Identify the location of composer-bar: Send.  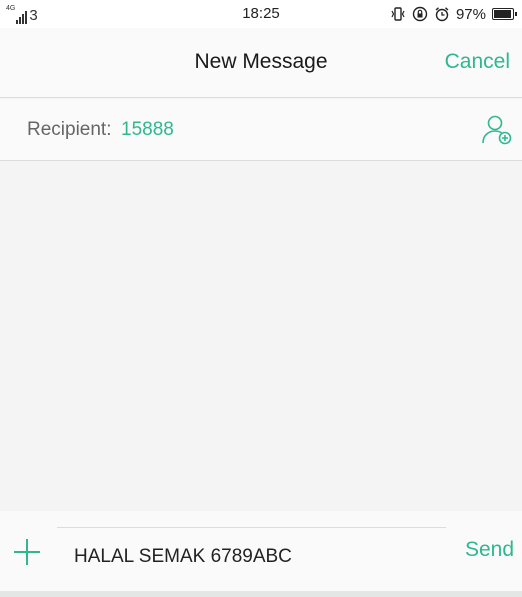
(261, 551).